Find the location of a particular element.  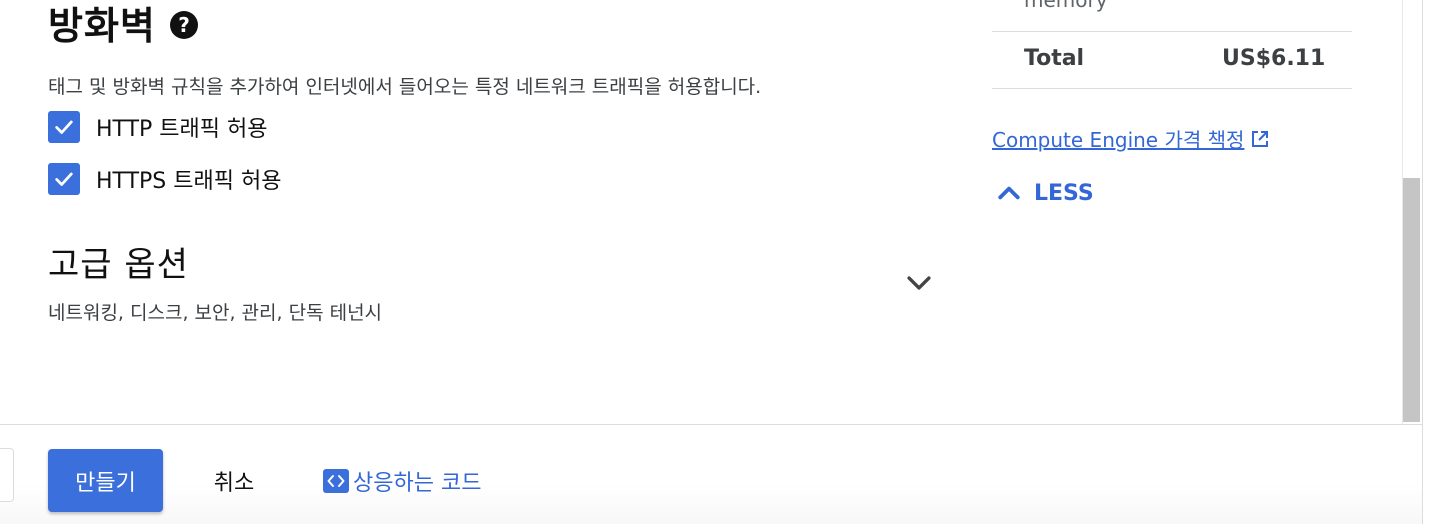

cancel-button: 취소 is located at coordinates (234, 481).